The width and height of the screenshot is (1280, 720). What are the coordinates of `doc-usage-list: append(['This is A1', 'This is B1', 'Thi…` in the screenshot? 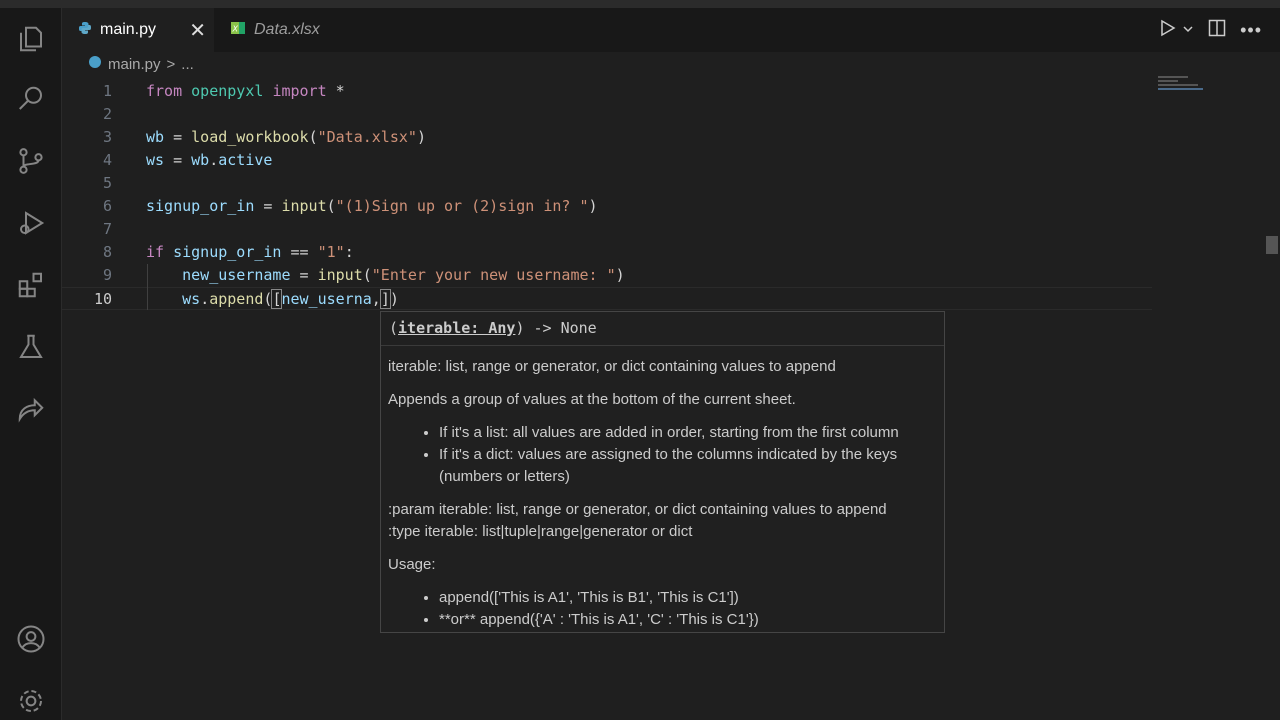 It's located at (688, 609).